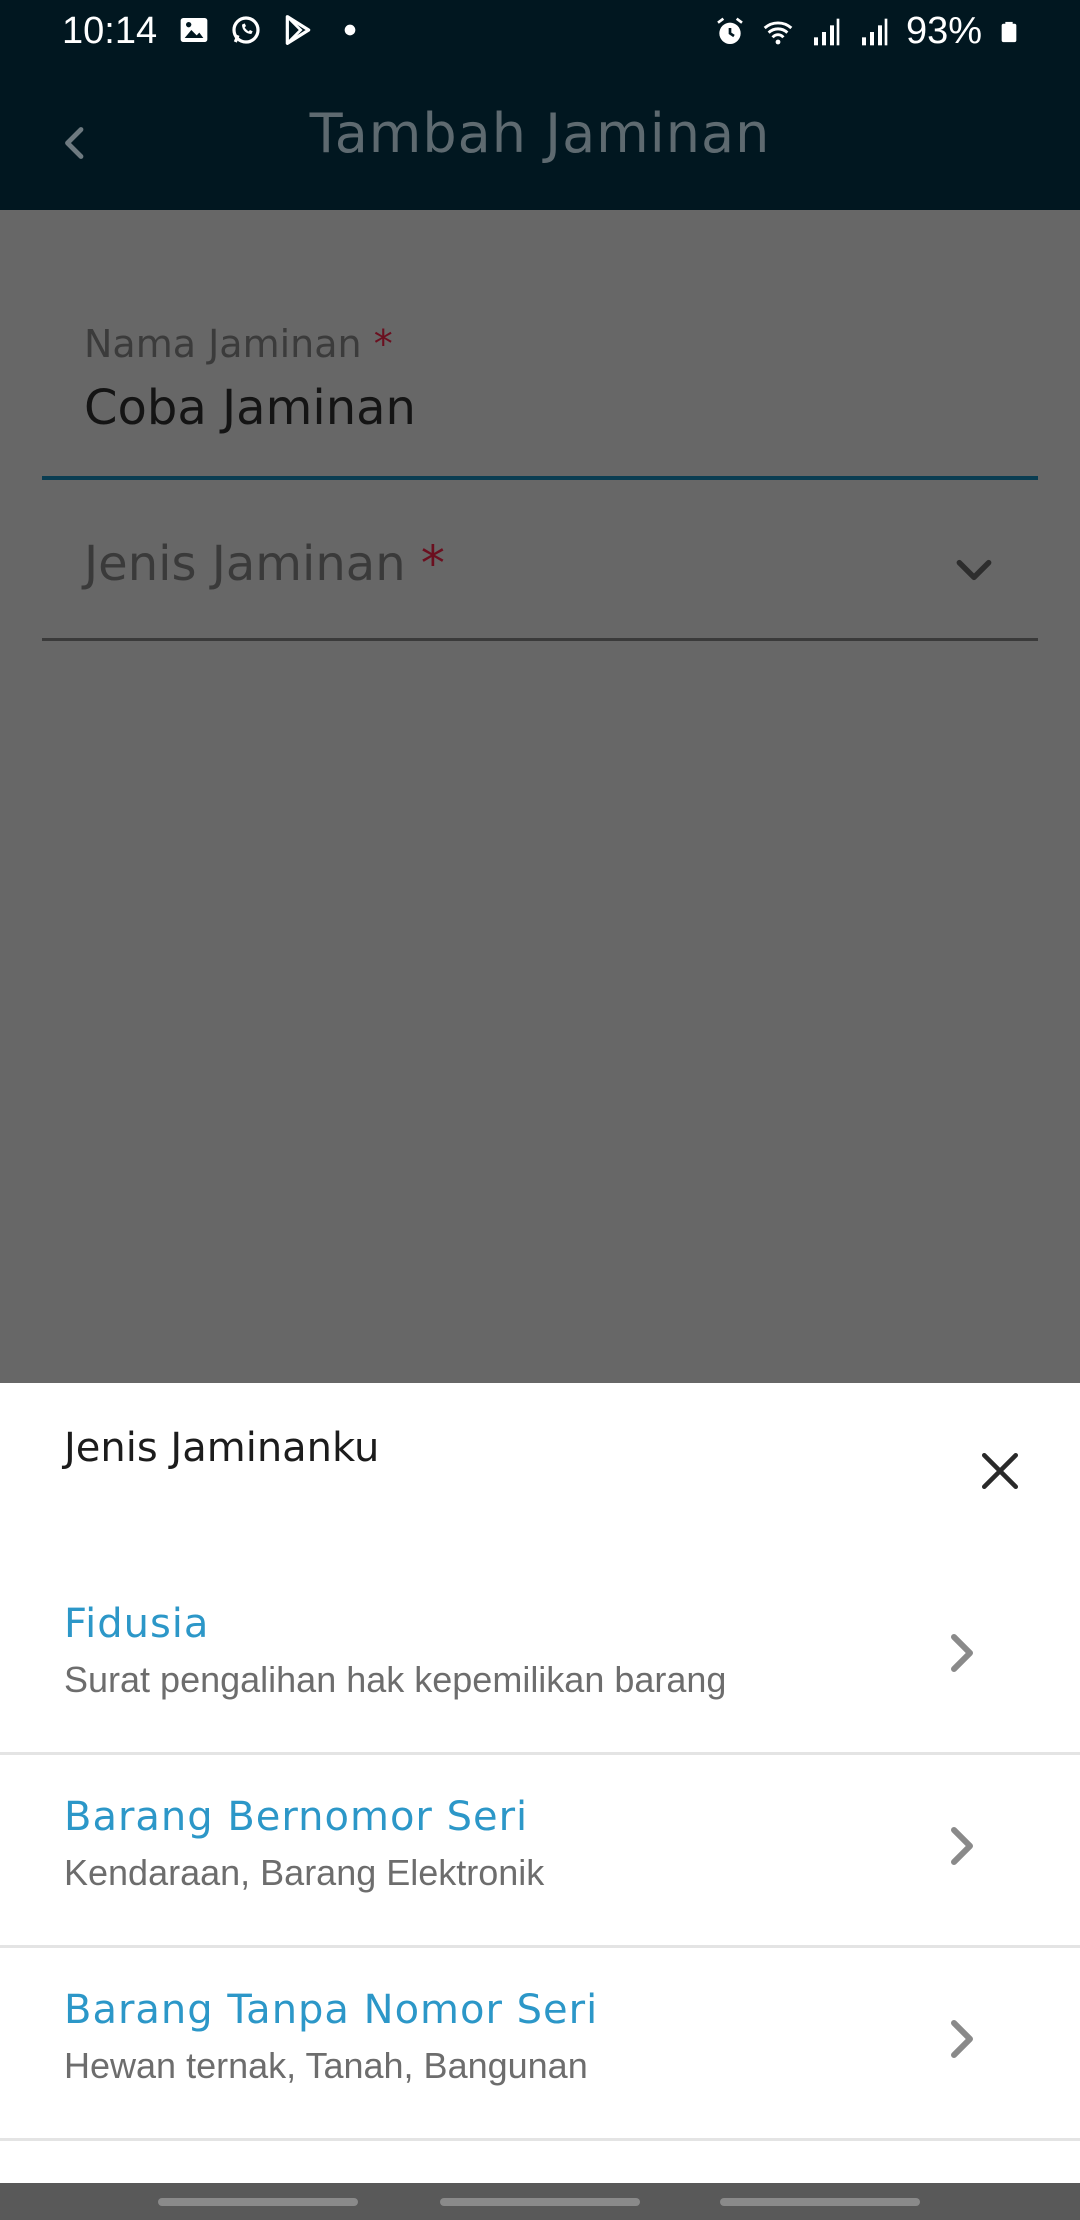 The width and height of the screenshot is (1080, 2220). I want to click on option-subtitle: Hewan ternak, Tanah, Bangunan, so click(326, 2065).